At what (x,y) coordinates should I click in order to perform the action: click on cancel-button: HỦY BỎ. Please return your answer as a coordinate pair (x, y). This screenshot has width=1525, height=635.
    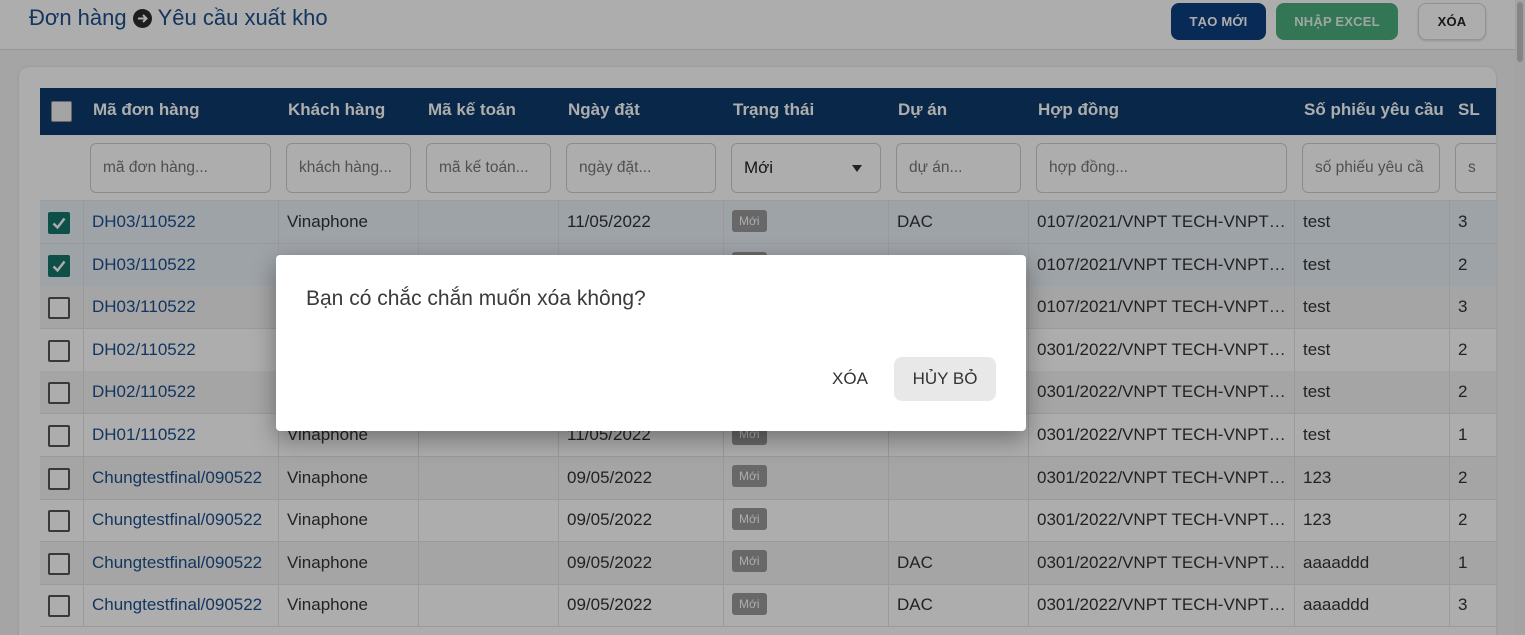
    Looking at the image, I should click on (945, 379).